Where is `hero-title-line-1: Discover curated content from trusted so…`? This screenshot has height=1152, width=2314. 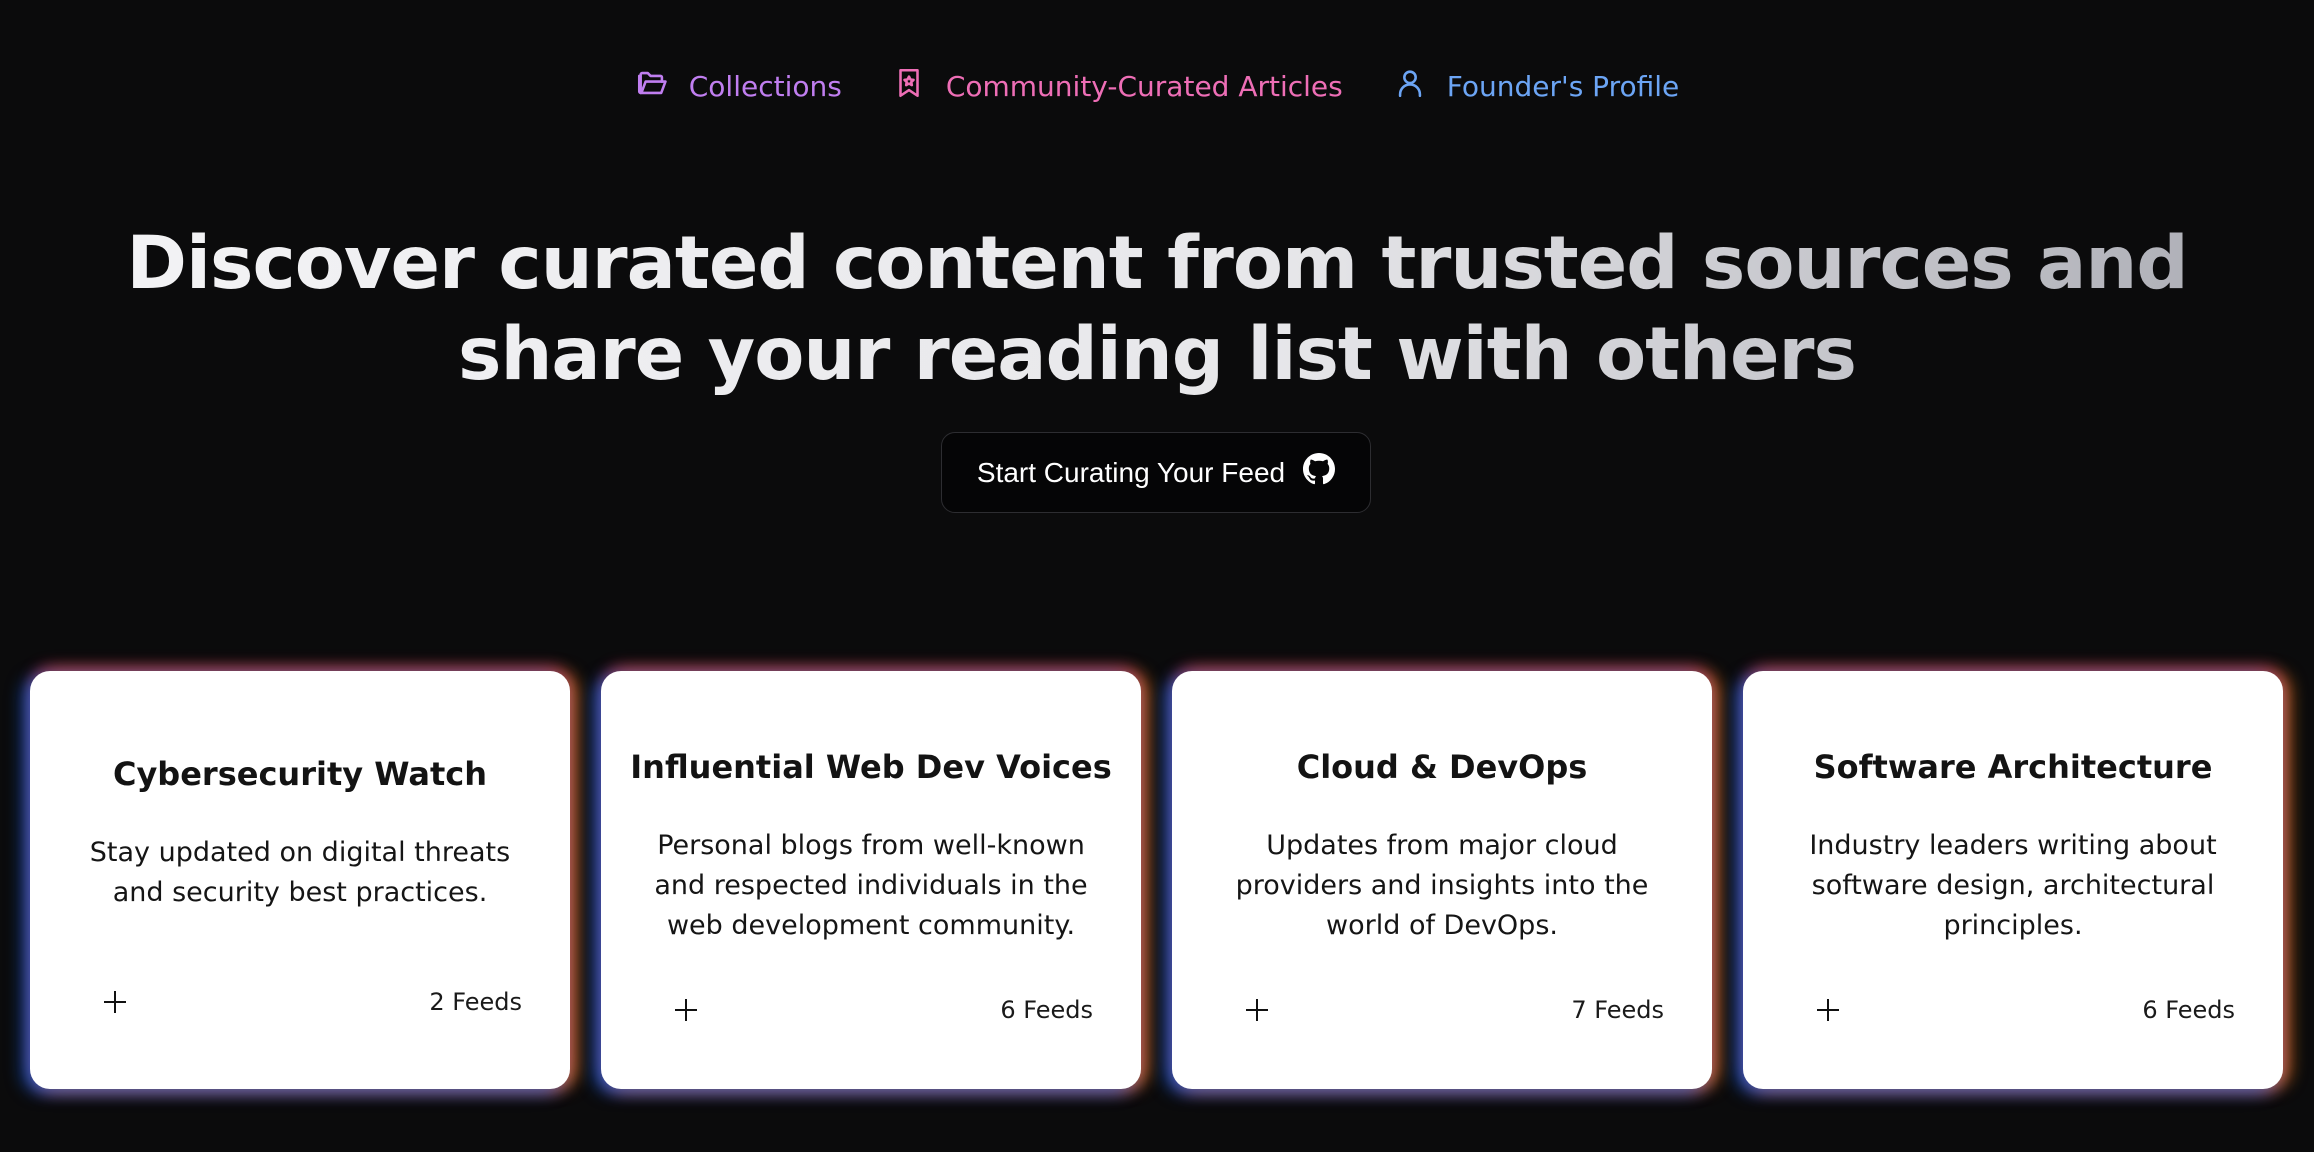 hero-title-line-1: Discover curated content from trusted so… is located at coordinates (1157, 263).